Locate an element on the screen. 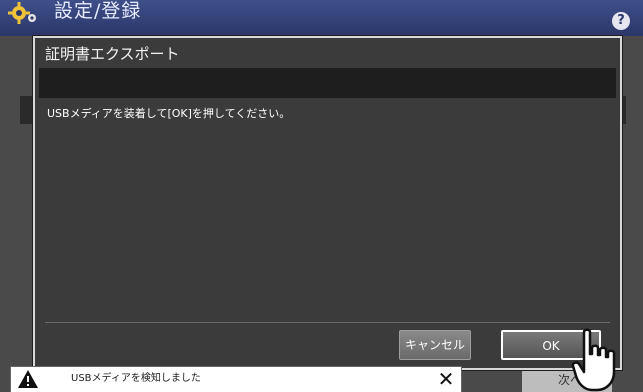  help-icon: ? is located at coordinates (621, 21).